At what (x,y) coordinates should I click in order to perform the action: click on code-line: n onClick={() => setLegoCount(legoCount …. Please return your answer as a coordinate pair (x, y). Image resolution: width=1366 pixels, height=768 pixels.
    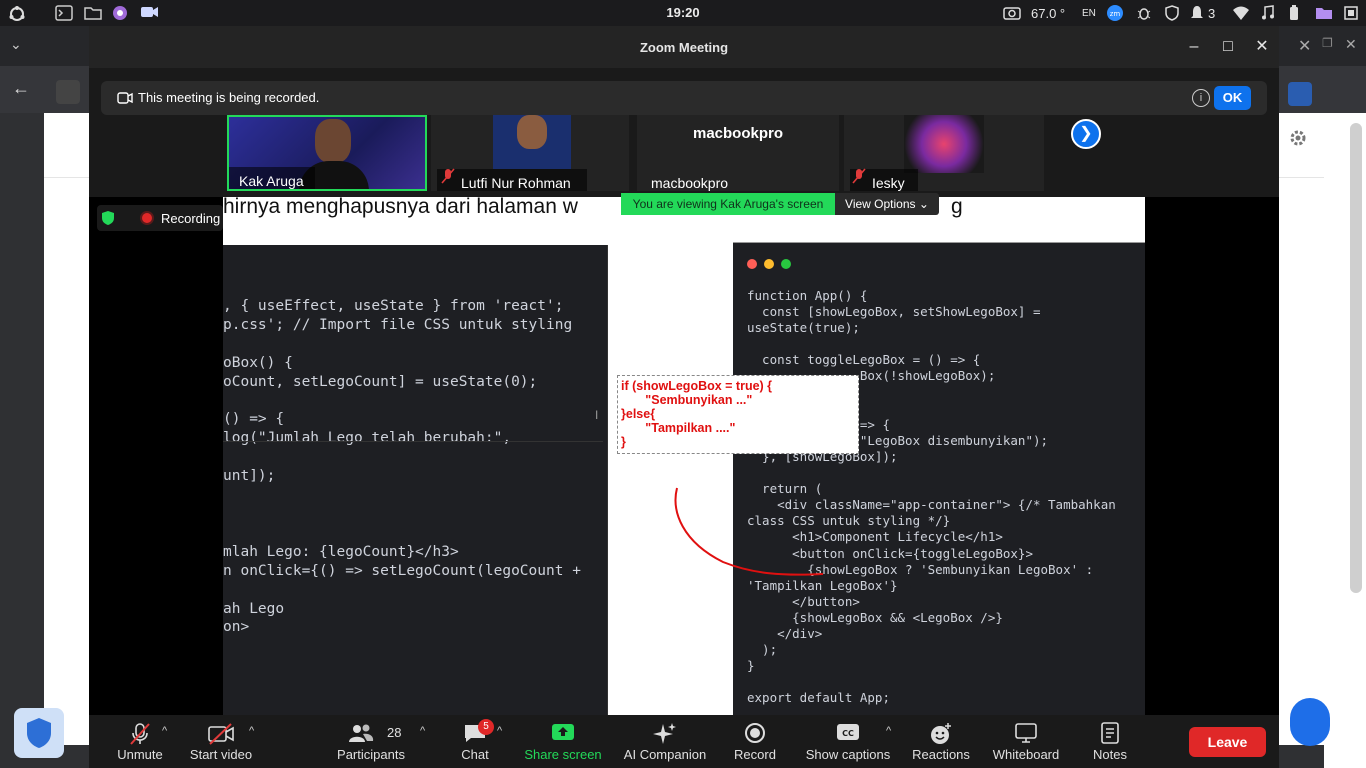
    Looking at the image, I should click on (402, 570).